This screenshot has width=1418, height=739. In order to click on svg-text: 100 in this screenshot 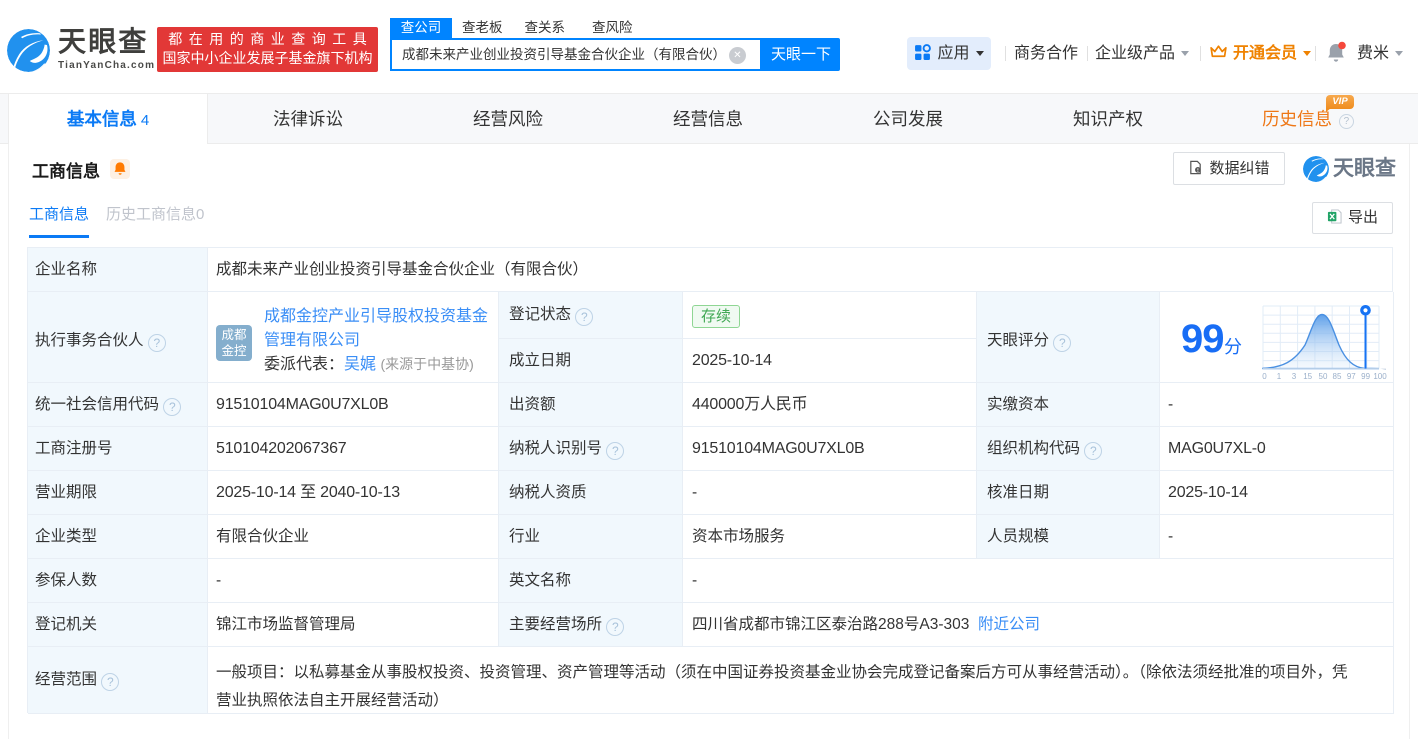, I will do `click(1380, 376)`.